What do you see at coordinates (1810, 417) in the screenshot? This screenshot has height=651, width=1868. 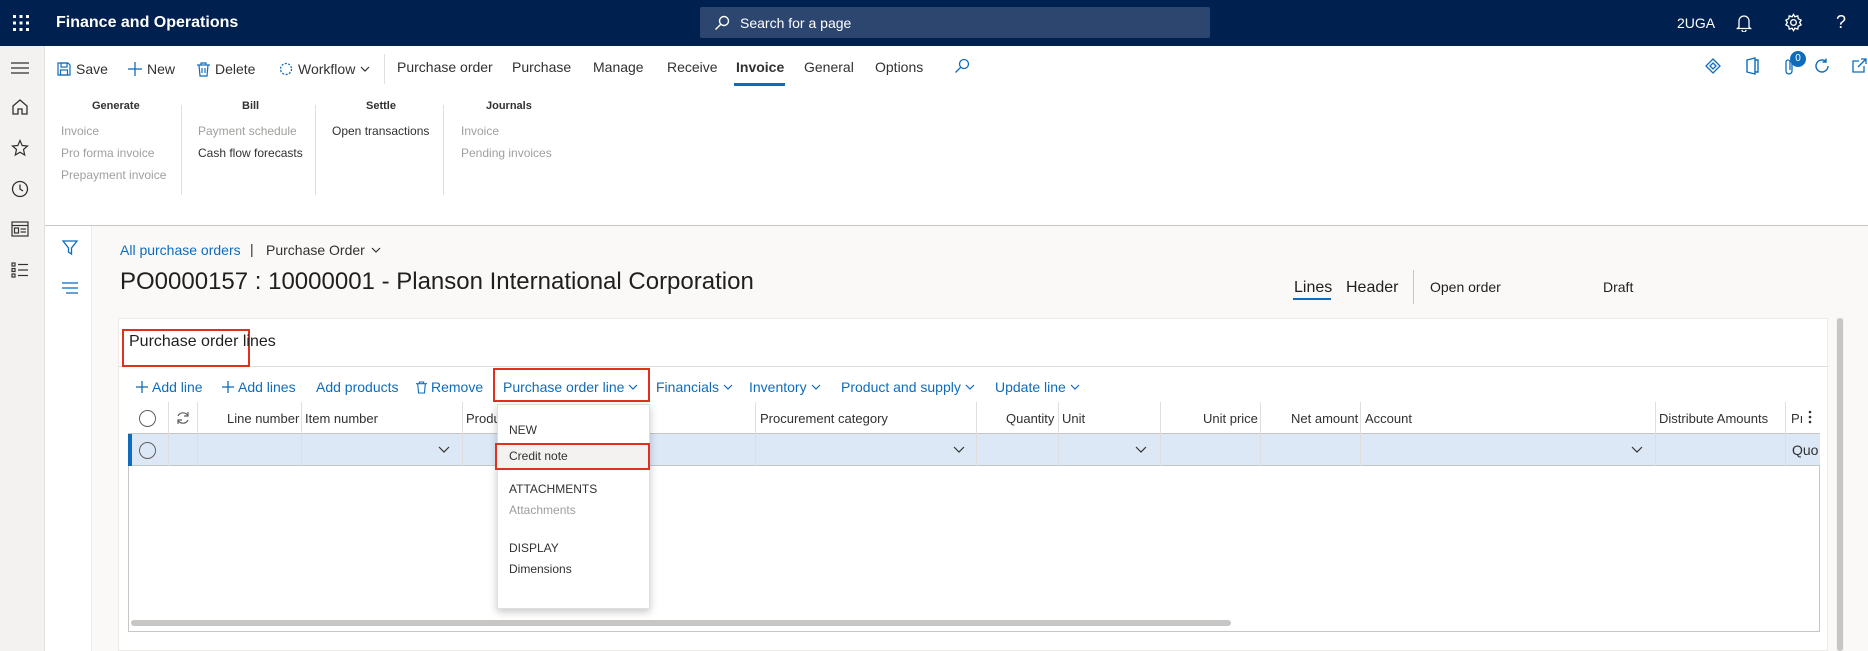 I see `more-options-icon` at bounding box center [1810, 417].